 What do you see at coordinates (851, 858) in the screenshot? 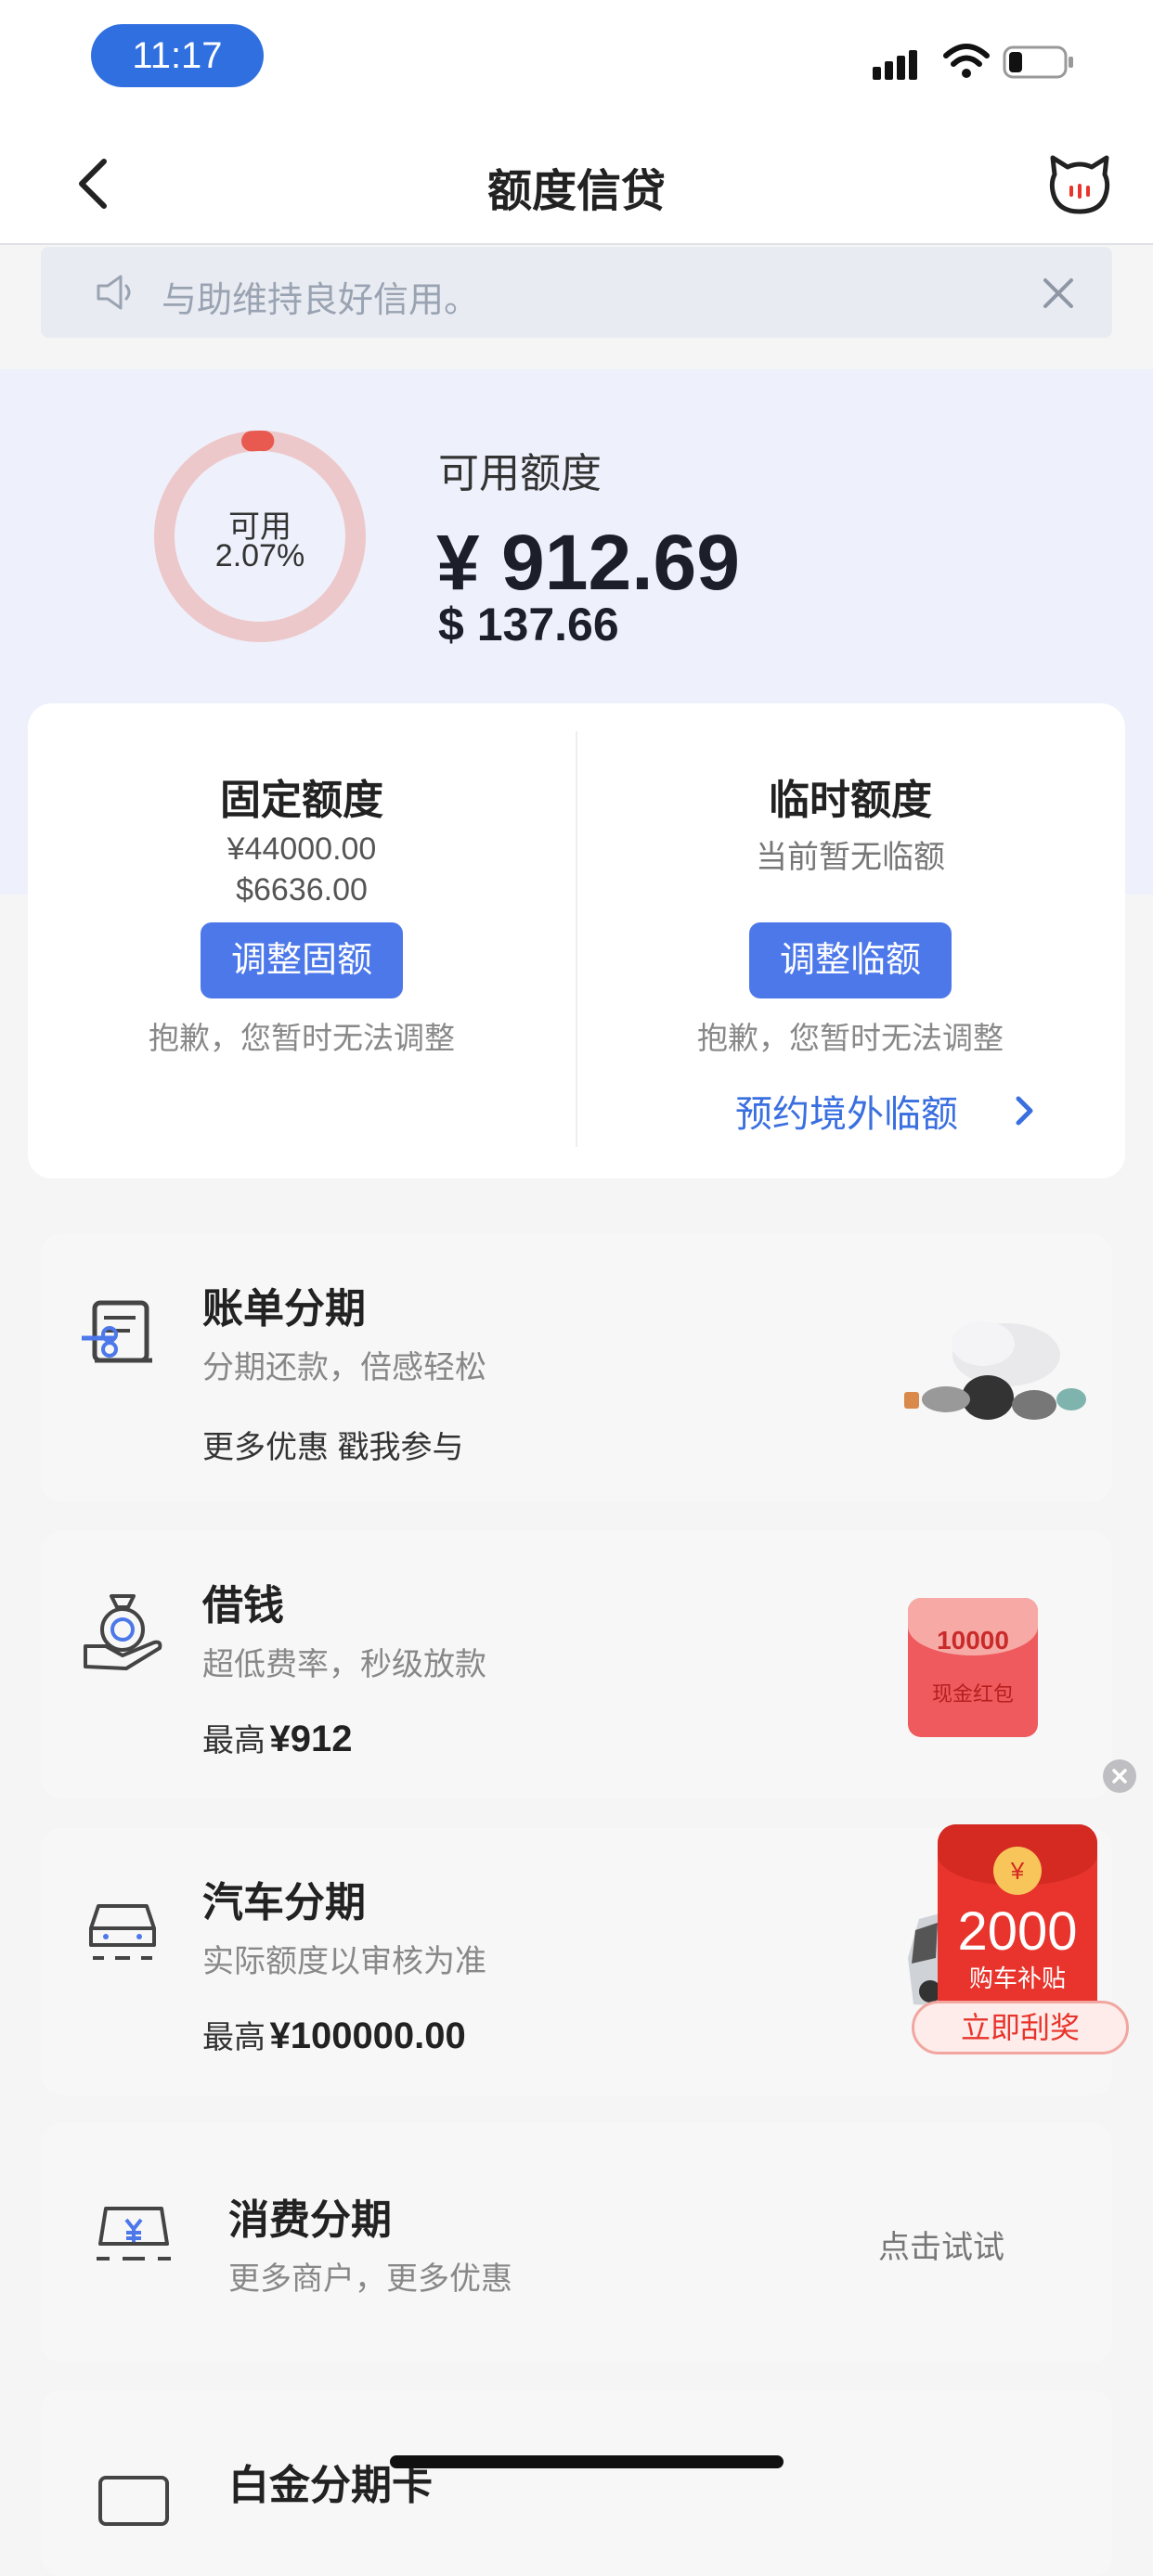
I see `temp-quota-status: 当前暂无临额` at bounding box center [851, 858].